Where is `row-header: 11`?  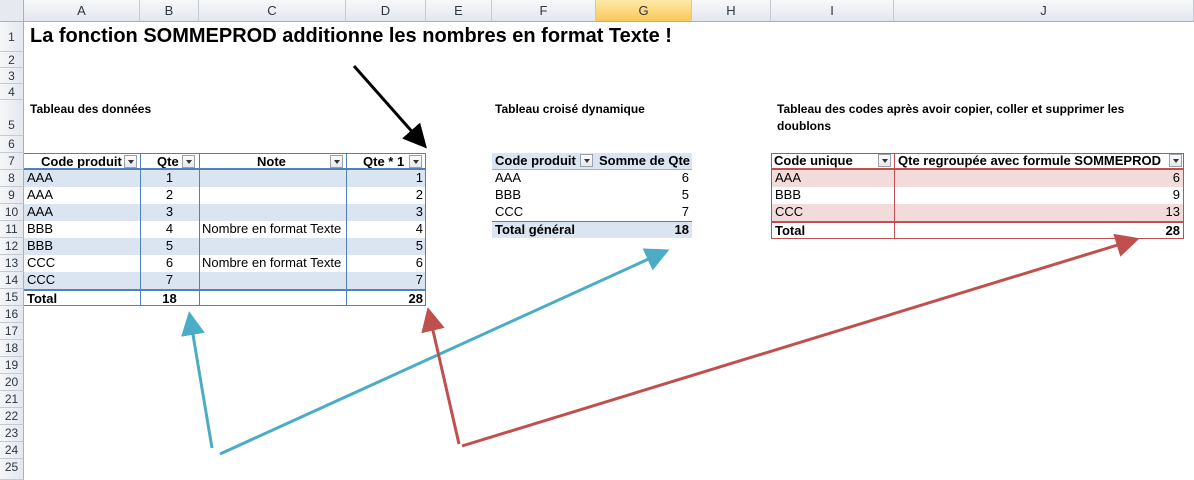
row-header: 11 is located at coordinates (12, 229).